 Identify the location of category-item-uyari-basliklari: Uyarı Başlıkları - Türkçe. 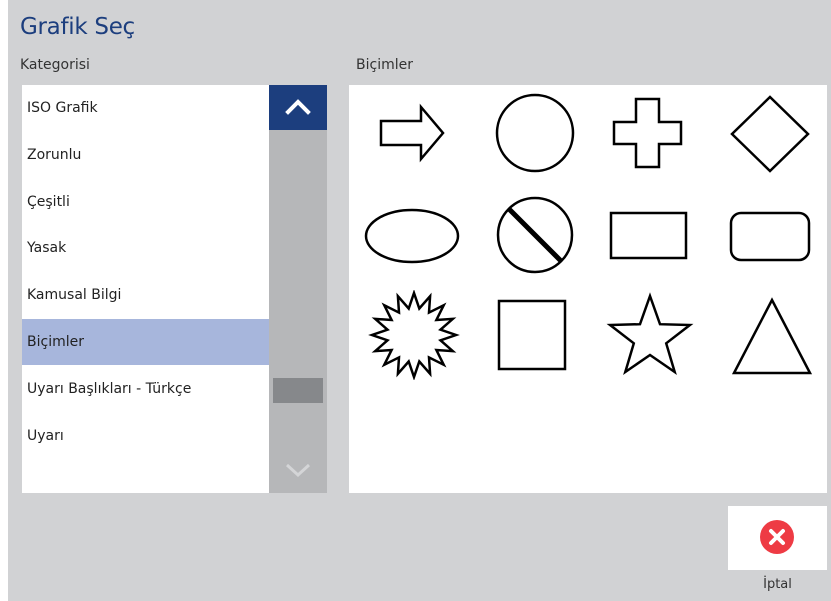
(145, 389).